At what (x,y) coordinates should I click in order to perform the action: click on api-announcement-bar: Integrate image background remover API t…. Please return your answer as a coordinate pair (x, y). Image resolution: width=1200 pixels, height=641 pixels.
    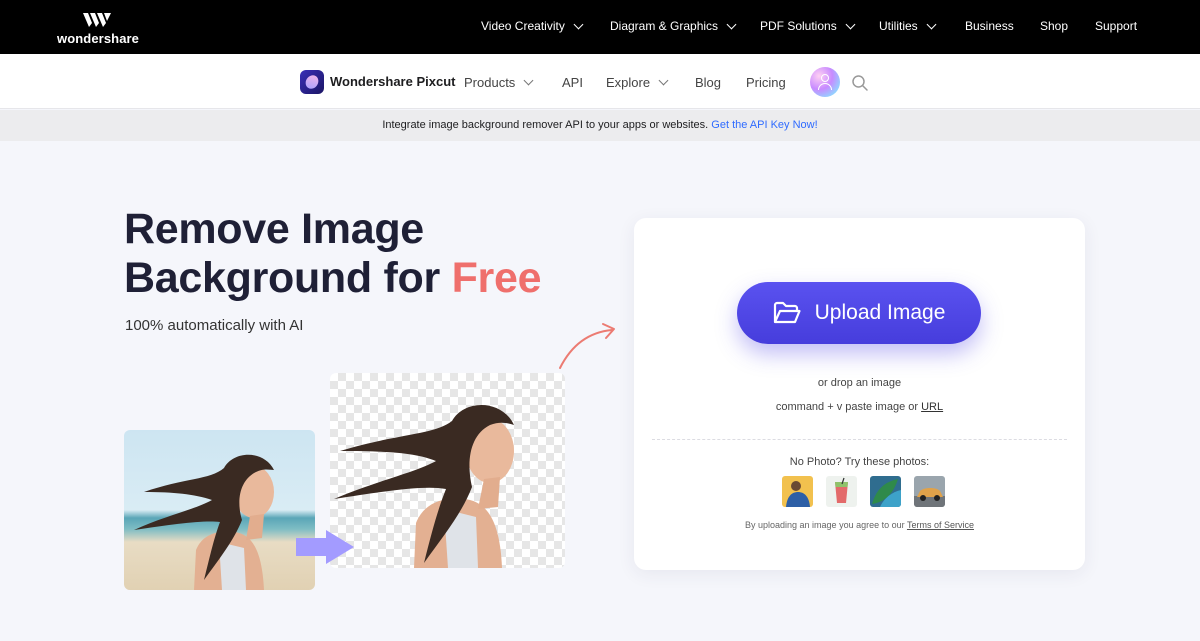
    Looking at the image, I should click on (600, 125).